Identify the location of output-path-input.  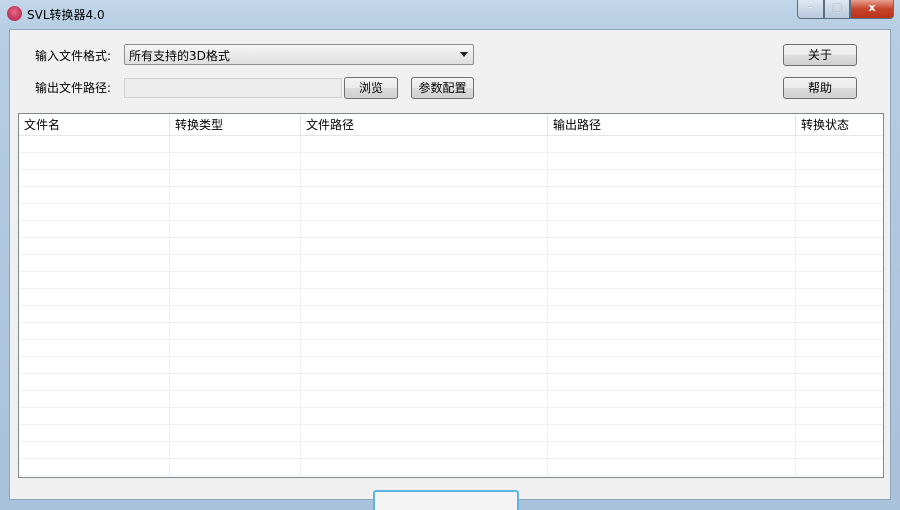
(233, 88).